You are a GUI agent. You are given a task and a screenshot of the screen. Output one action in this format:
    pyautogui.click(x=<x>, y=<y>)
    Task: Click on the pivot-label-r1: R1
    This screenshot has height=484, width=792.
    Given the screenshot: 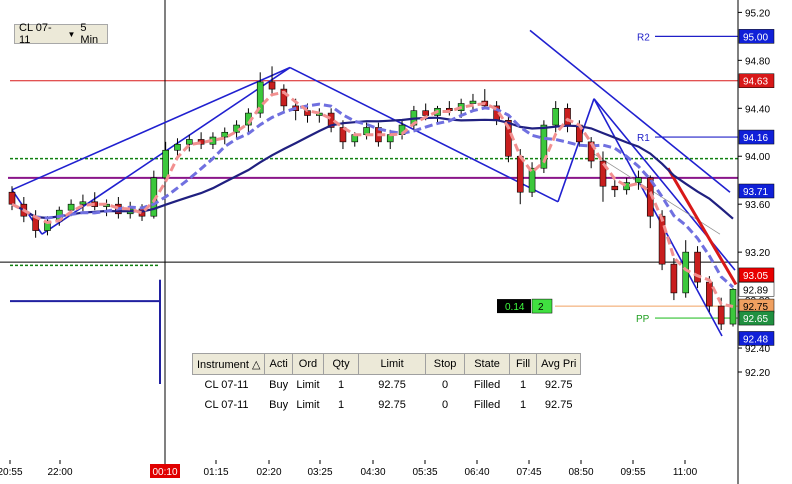 What is the action you would take?
    pyautogui.click(x=643, y=138)
    